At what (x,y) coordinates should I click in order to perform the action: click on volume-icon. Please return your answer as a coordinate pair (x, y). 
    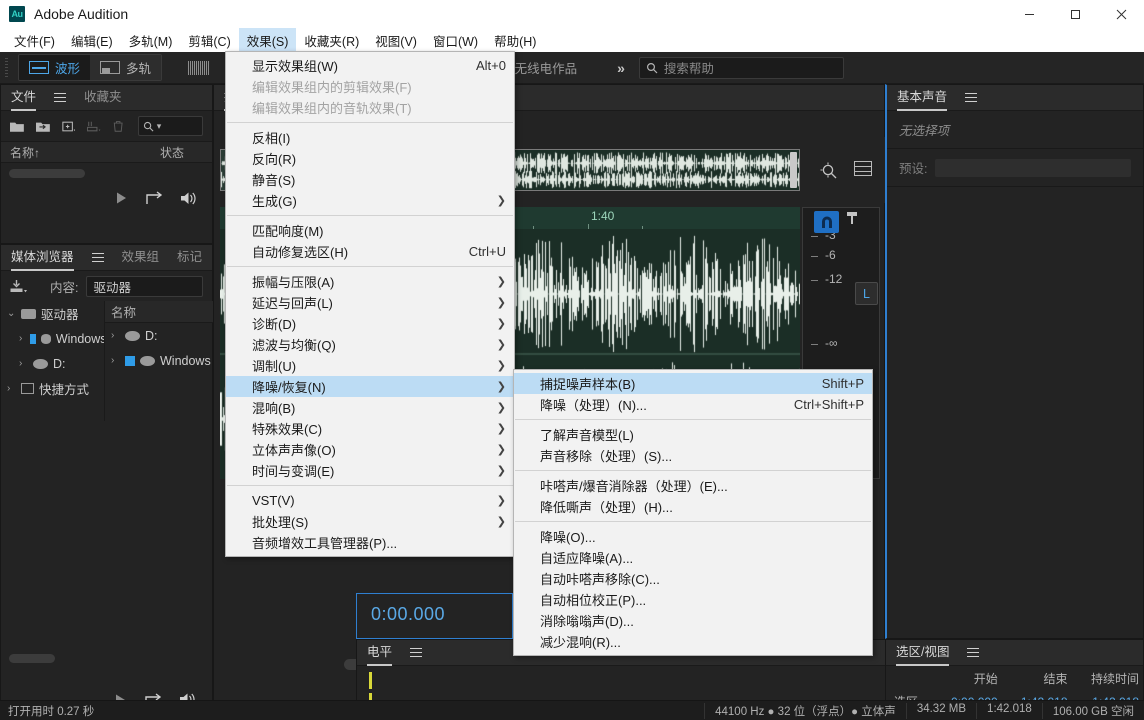
    Looking at the image, I should click on (189, 198).